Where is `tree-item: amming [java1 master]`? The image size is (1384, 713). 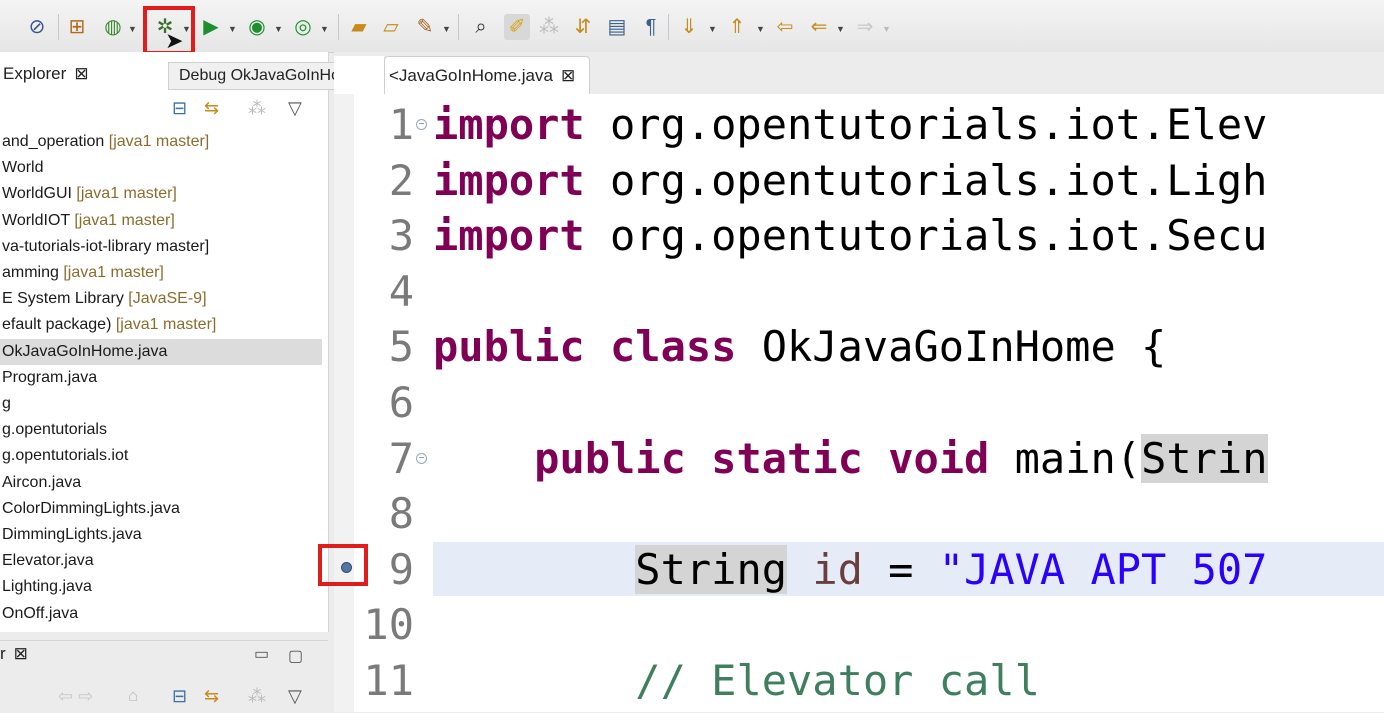
tree-item: amming [java1 master] is located at coordinates (161, 273).